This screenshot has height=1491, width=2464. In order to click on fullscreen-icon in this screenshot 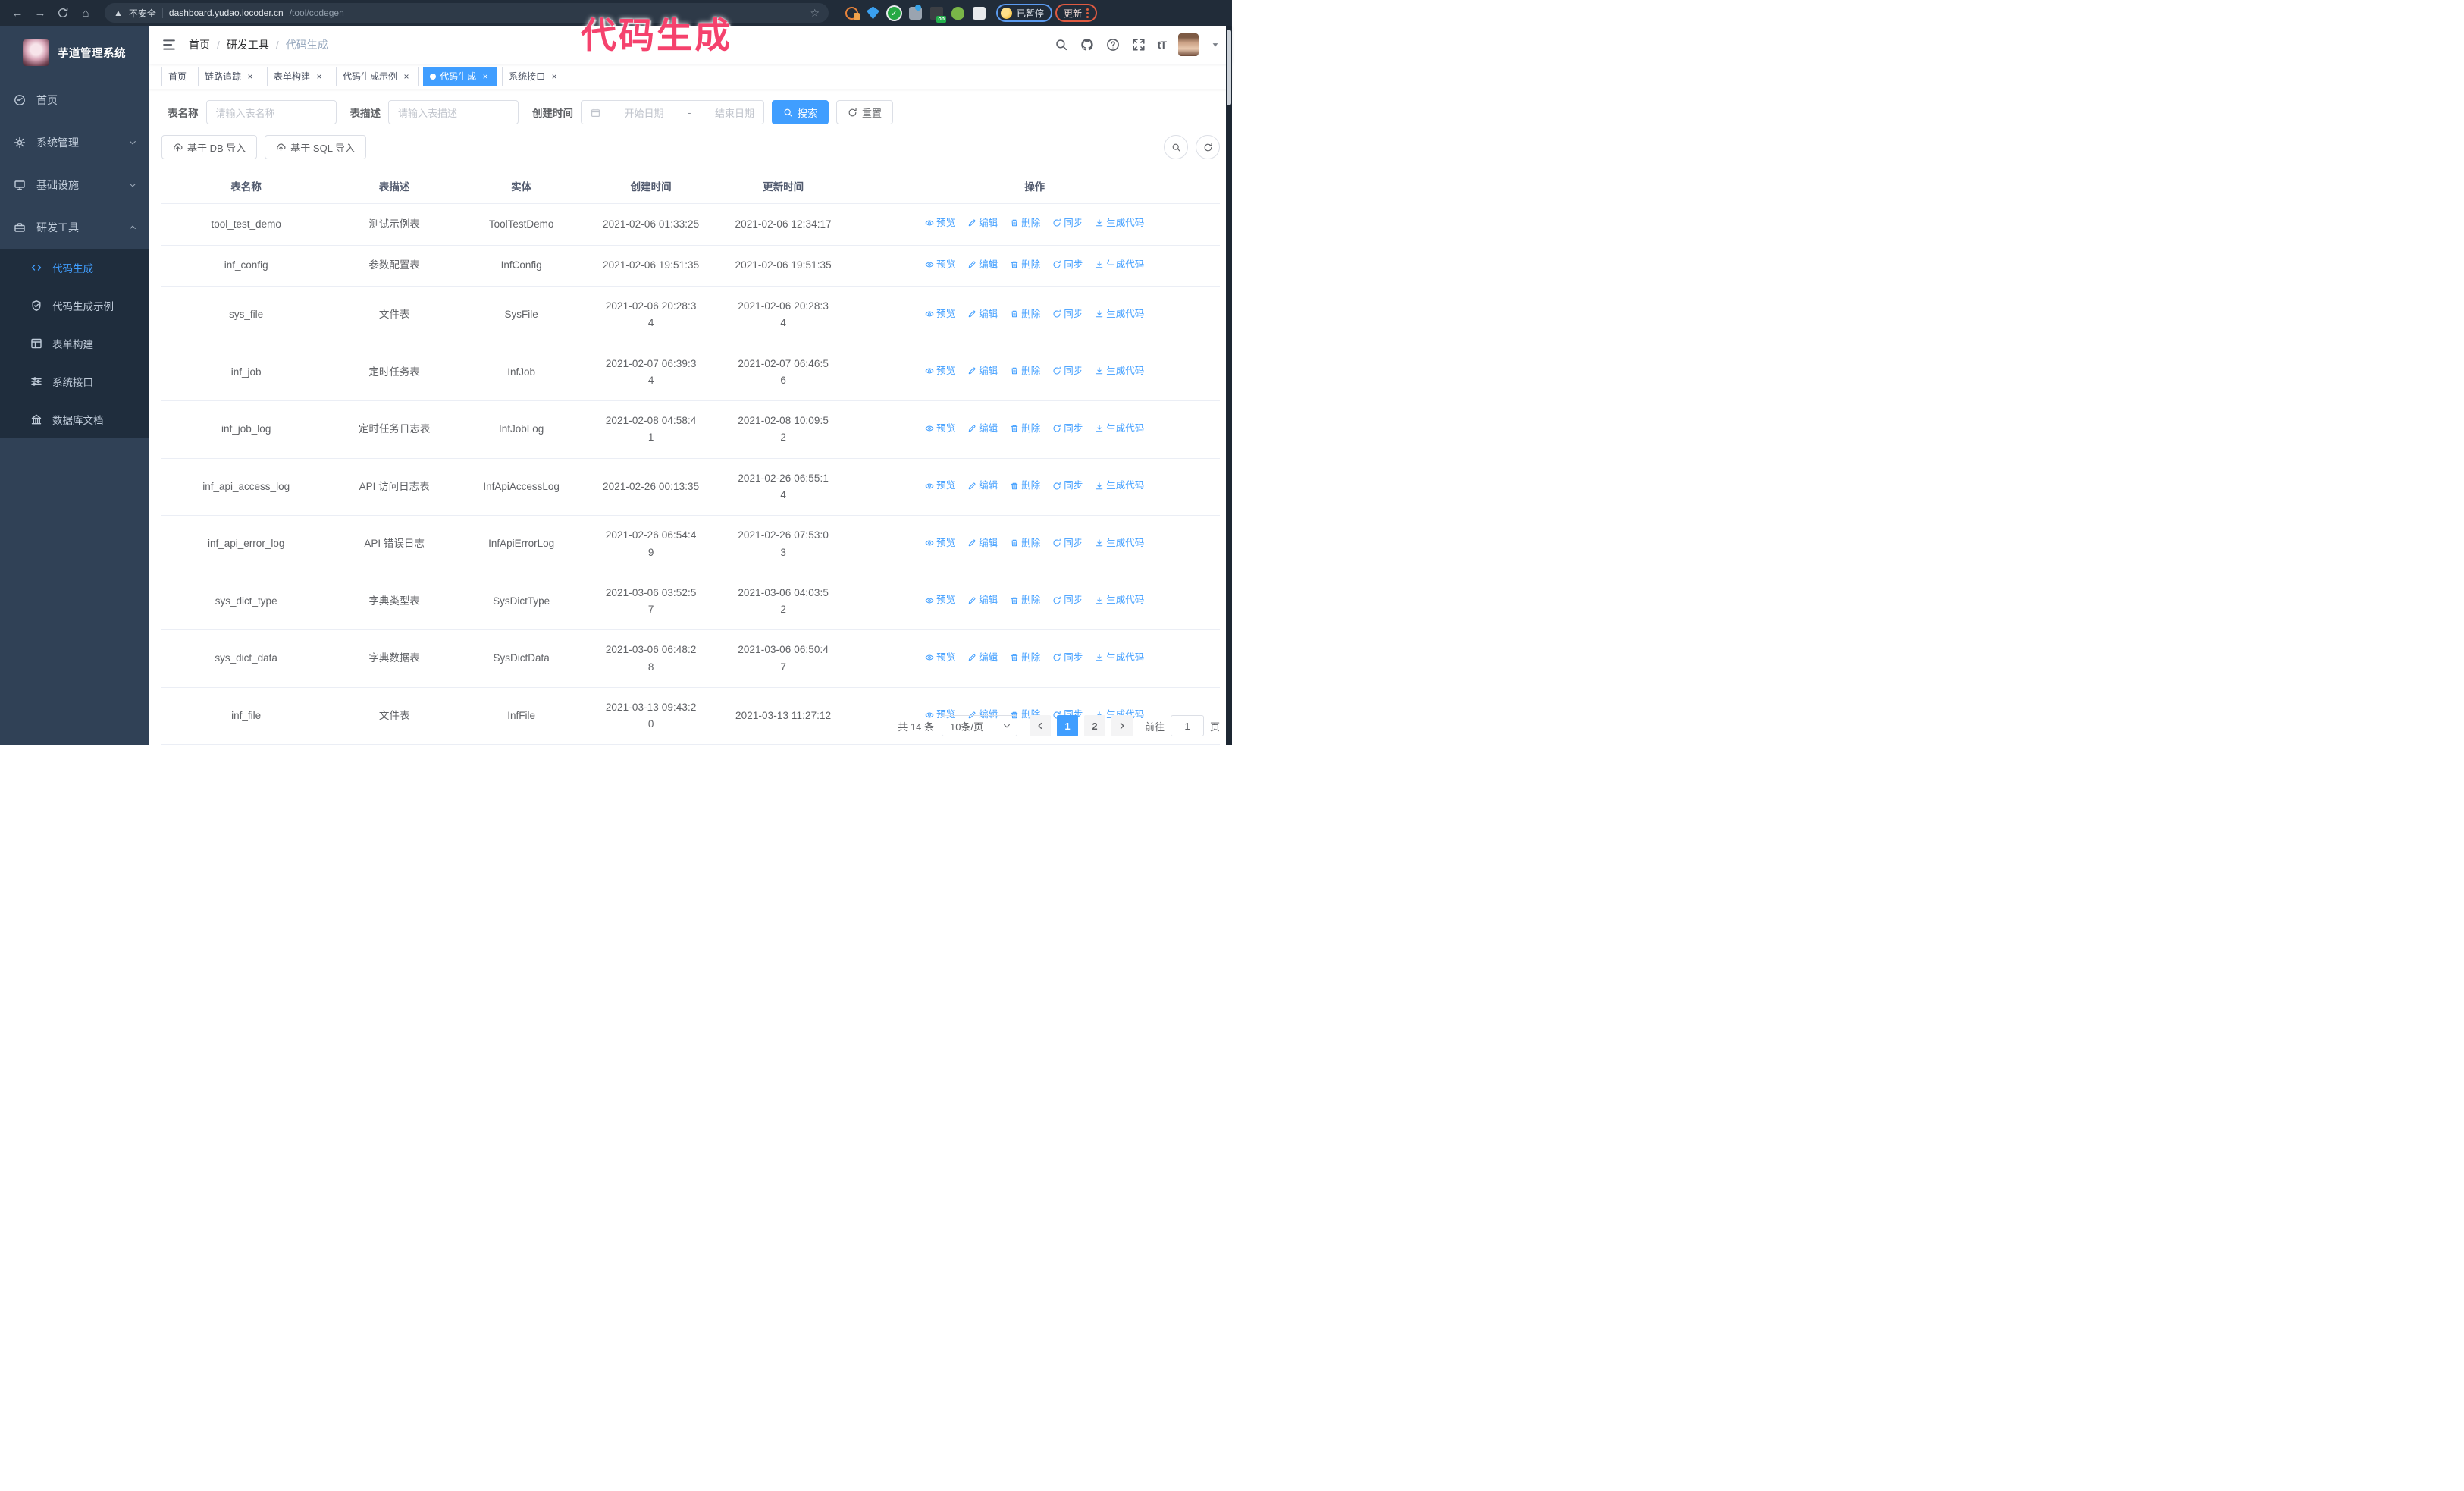, I will do `click(1139, 45)`.